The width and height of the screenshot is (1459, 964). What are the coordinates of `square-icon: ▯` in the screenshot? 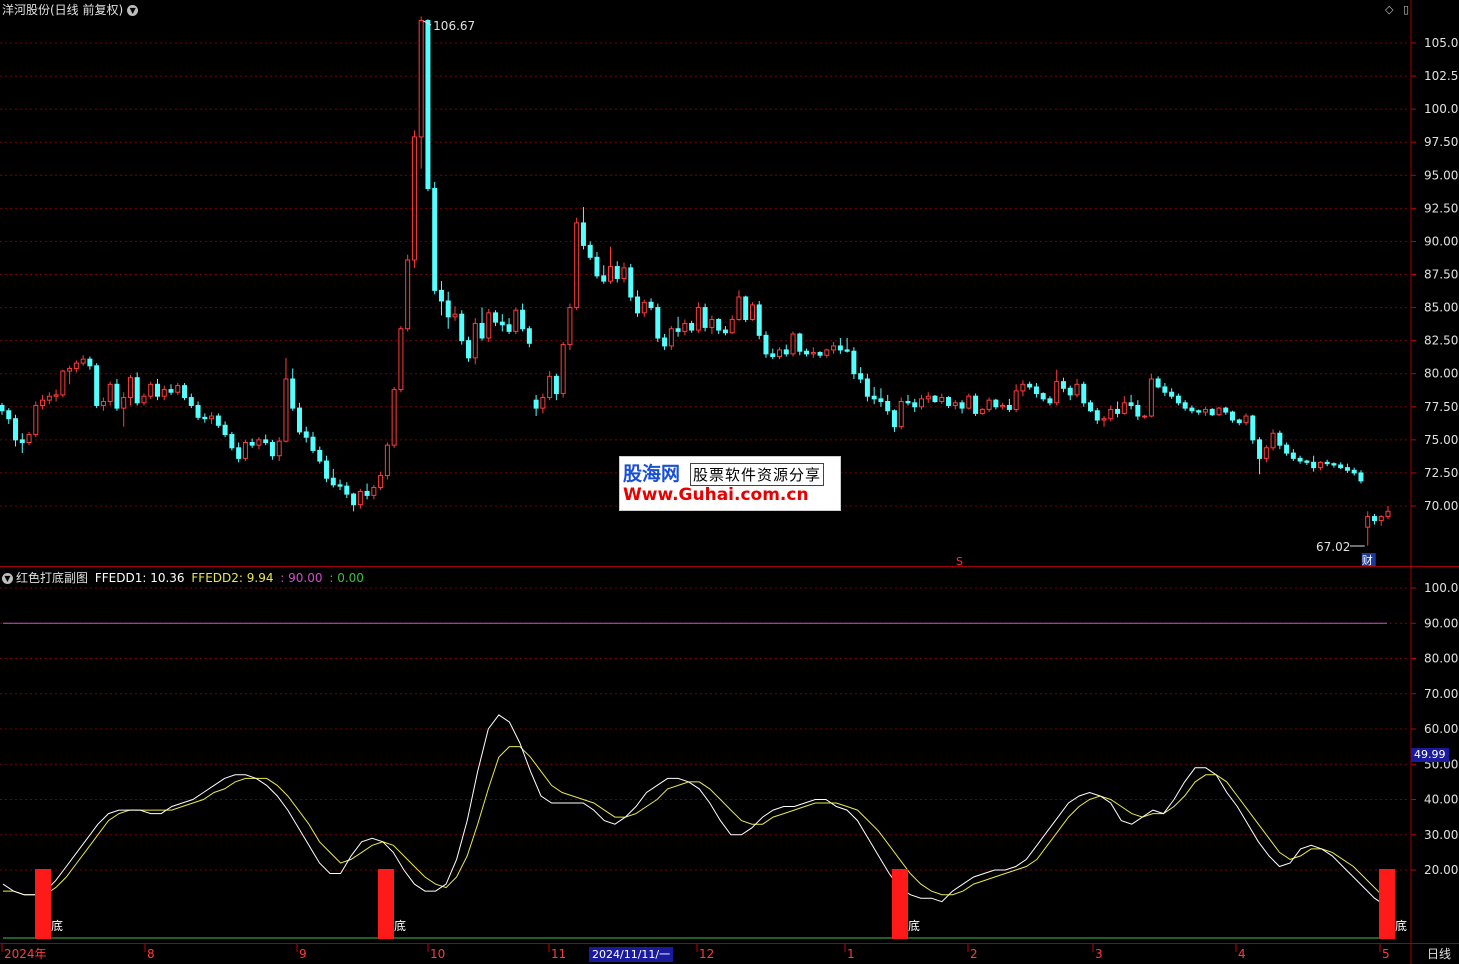 It's located at (1406, 9).